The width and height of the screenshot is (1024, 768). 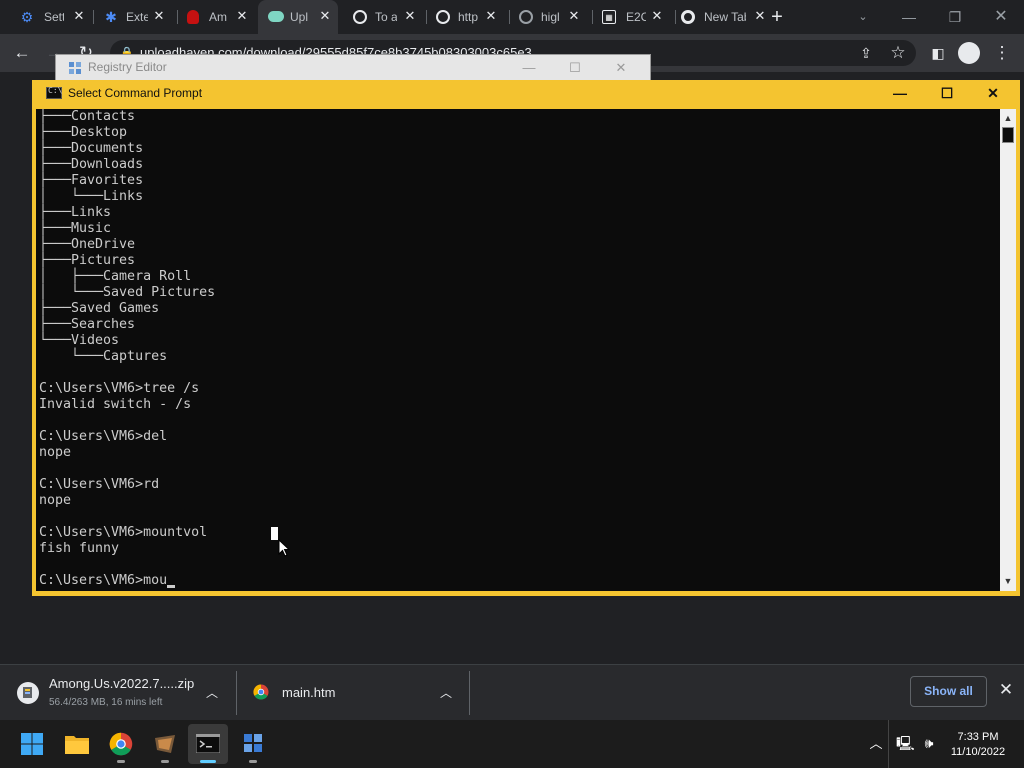 What do you see at coordinates (863, 17) in the screenshot?
I see `tab-search-icon: ⌄` at bounding box center [863, 17].